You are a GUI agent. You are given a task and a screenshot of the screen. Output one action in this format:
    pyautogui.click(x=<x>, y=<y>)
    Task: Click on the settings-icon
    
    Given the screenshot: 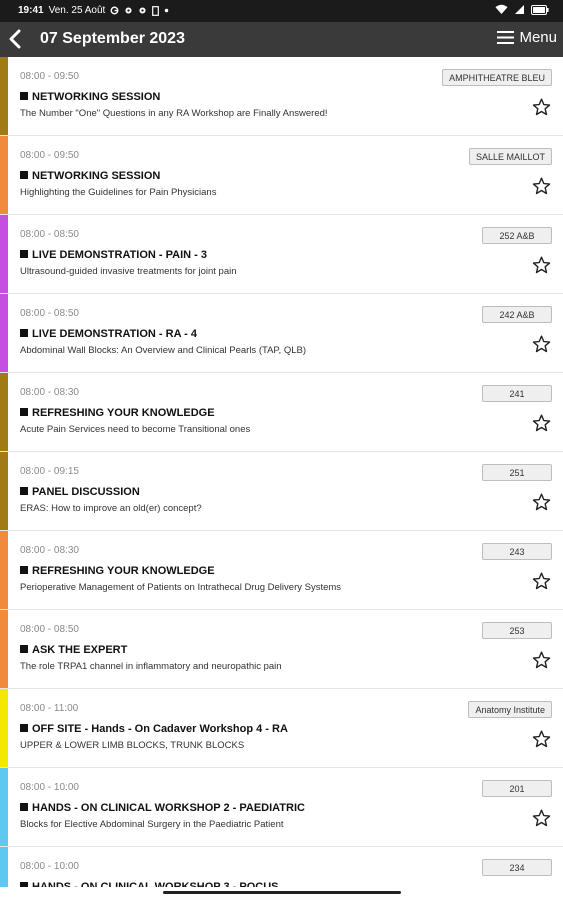 What is the action you would take?
    pyautogui.click(x=128, y=10)
    